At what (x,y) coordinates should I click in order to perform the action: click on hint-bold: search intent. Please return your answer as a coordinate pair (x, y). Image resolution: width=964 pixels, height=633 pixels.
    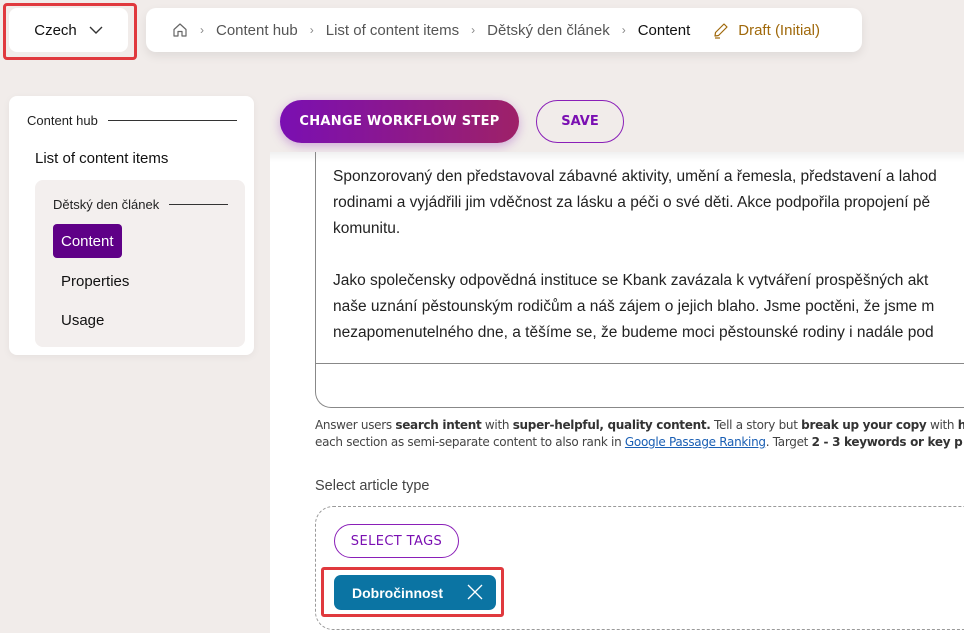
    Looking at the image, I should click on (438, 425).